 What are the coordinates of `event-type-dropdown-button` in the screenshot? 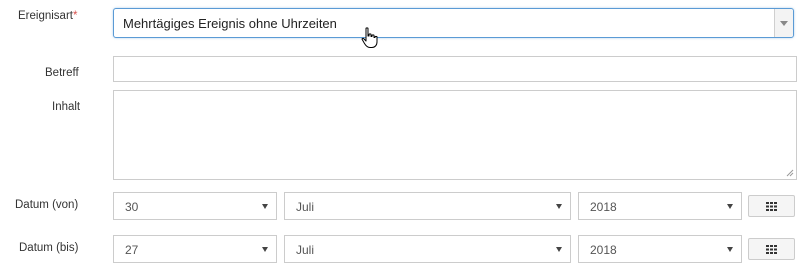 It's located at (783, 23).